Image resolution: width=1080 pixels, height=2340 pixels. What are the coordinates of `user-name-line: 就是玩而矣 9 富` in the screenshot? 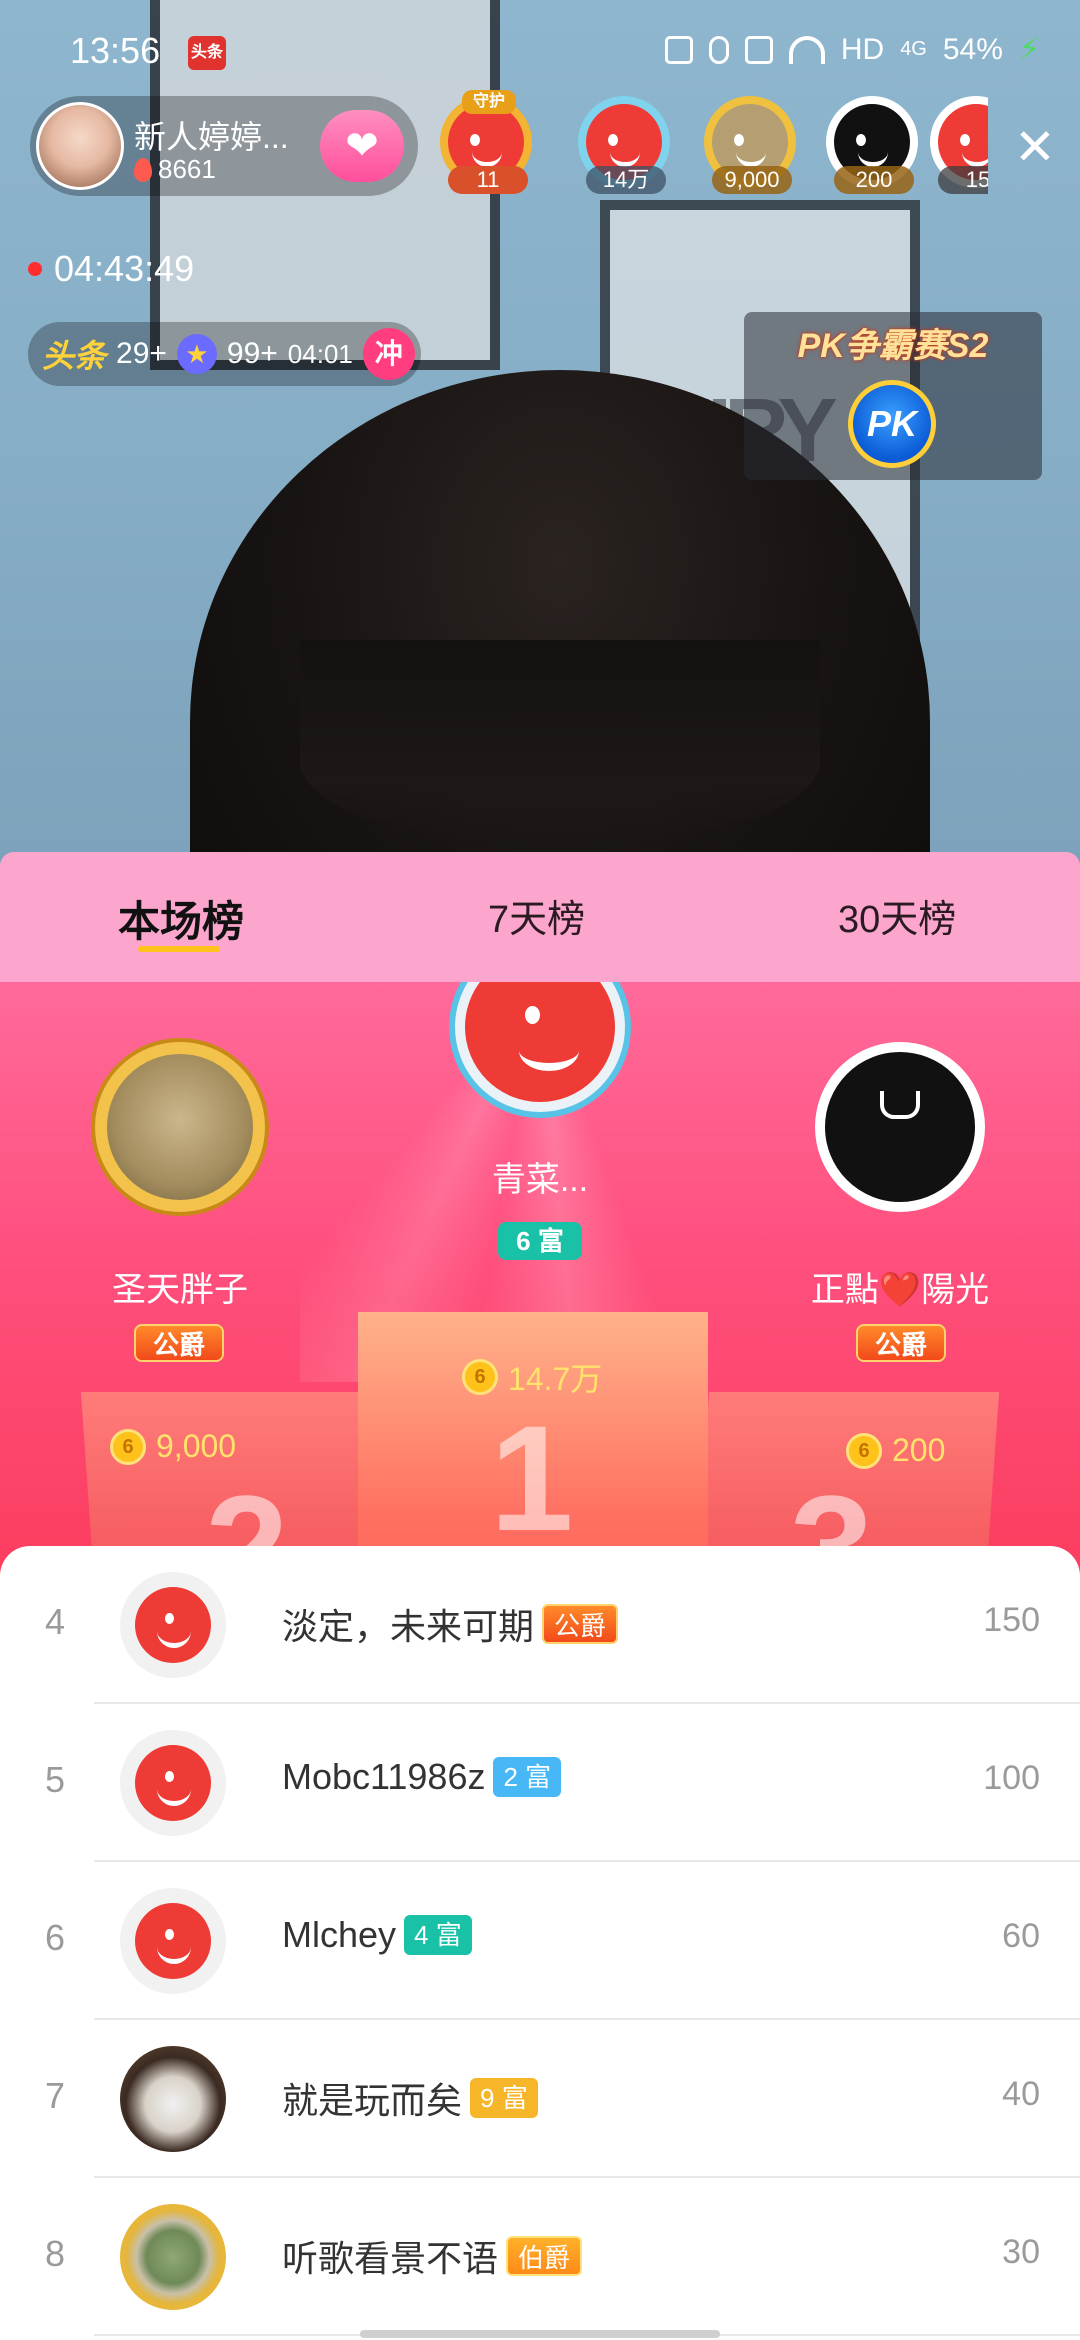 It's located at (410, 2098).